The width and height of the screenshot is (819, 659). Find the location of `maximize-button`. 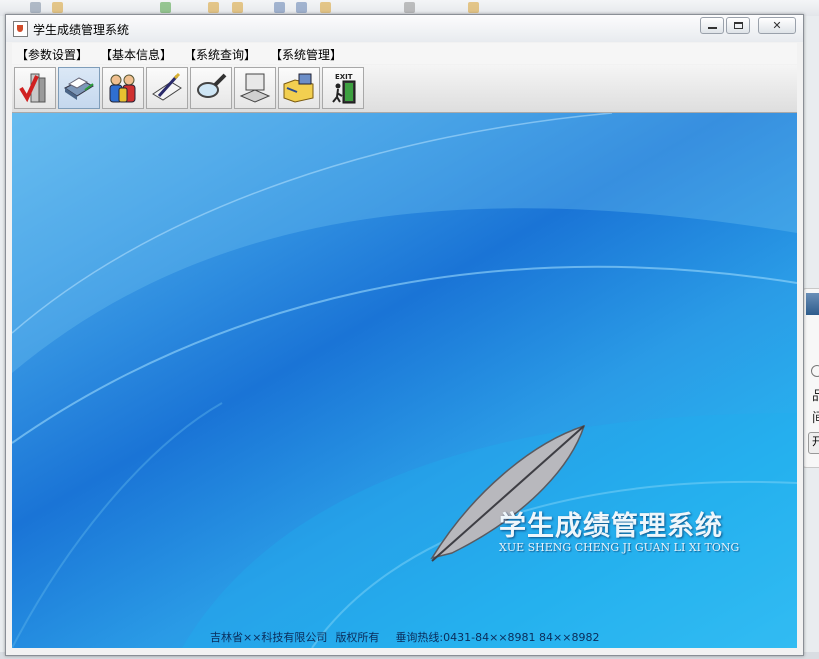

maximize-button is located at coordinates (738, 25).